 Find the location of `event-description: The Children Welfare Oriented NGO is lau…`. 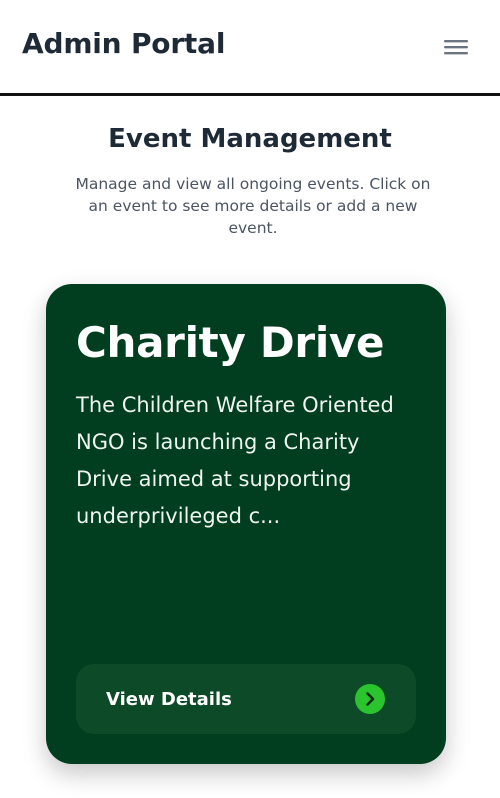

event-description: The Children Welfare Oriented NGO is lau… is located at coordinates (235, 460).